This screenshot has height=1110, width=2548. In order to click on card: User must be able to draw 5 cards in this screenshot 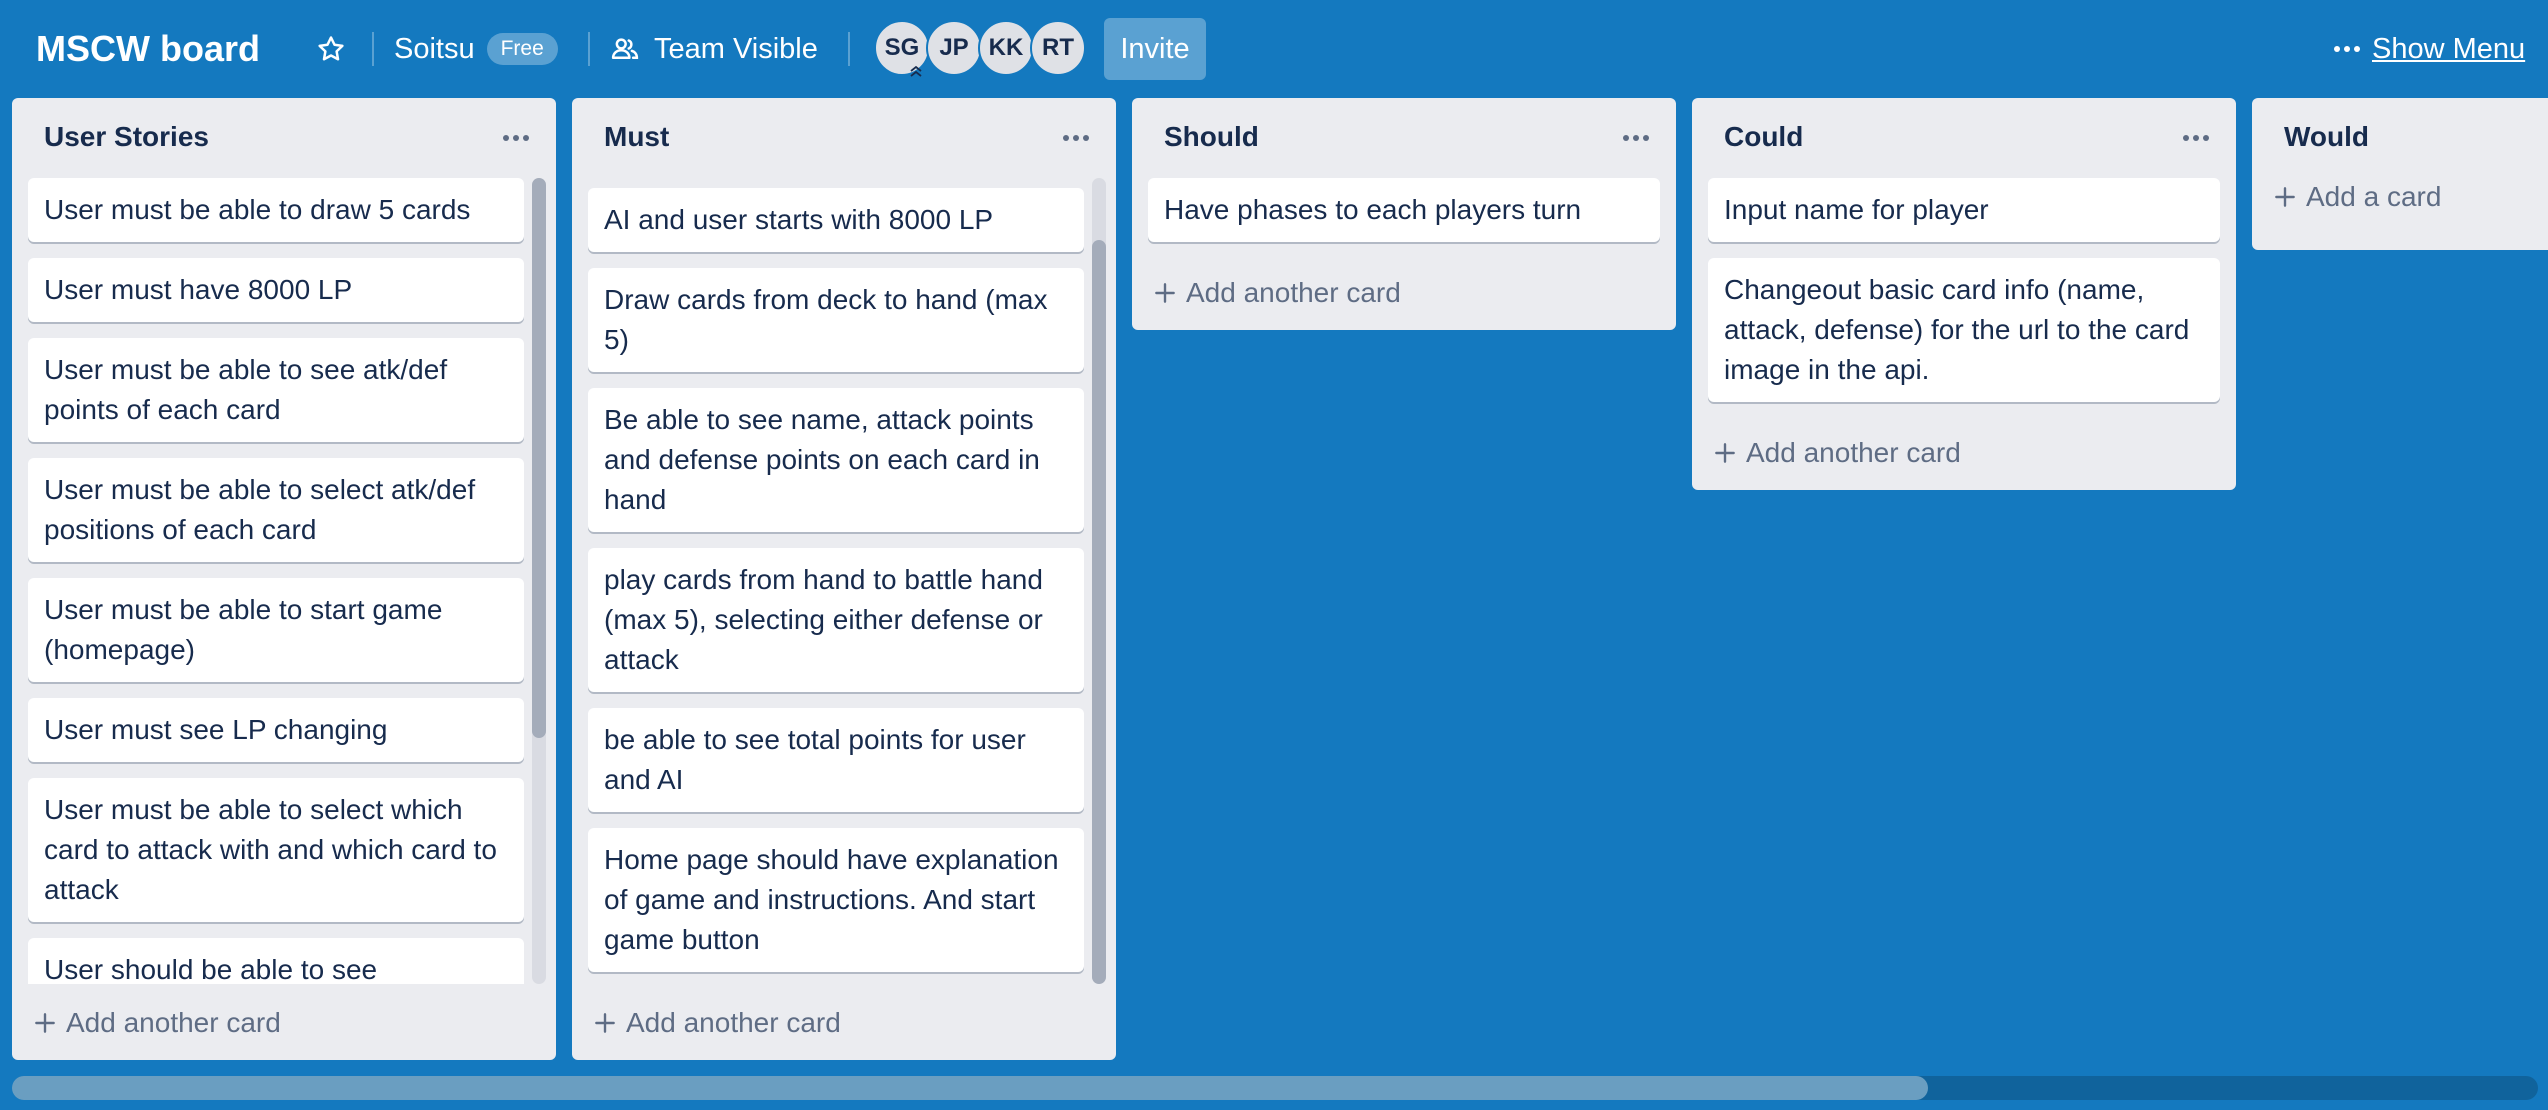, I will do `click(276, 210)`.